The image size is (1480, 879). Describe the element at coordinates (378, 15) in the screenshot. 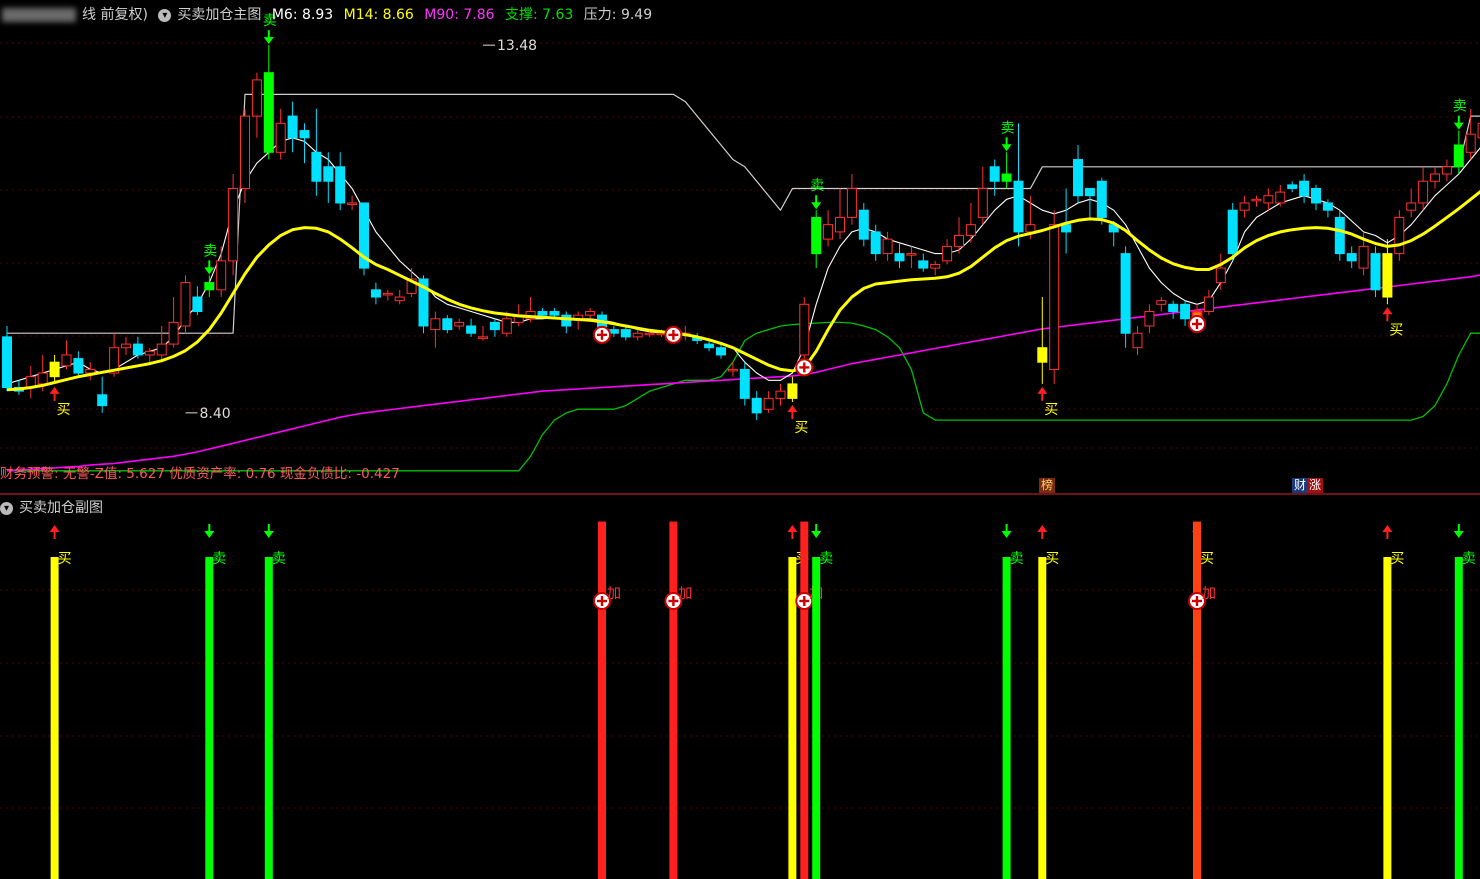

I see `m14-value: M14: 8.66` at that location.